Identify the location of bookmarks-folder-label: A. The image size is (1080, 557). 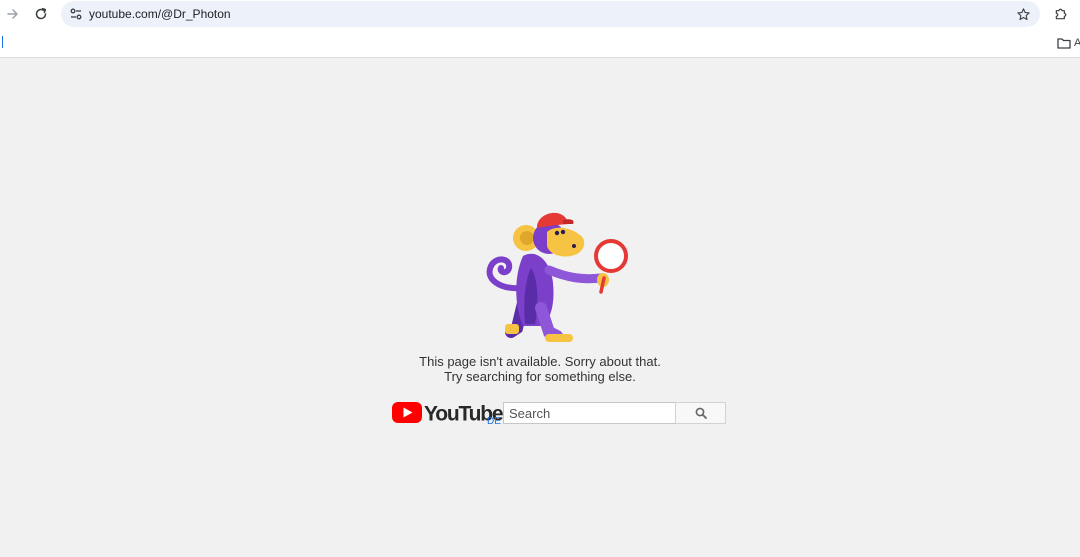
(1077, 43).